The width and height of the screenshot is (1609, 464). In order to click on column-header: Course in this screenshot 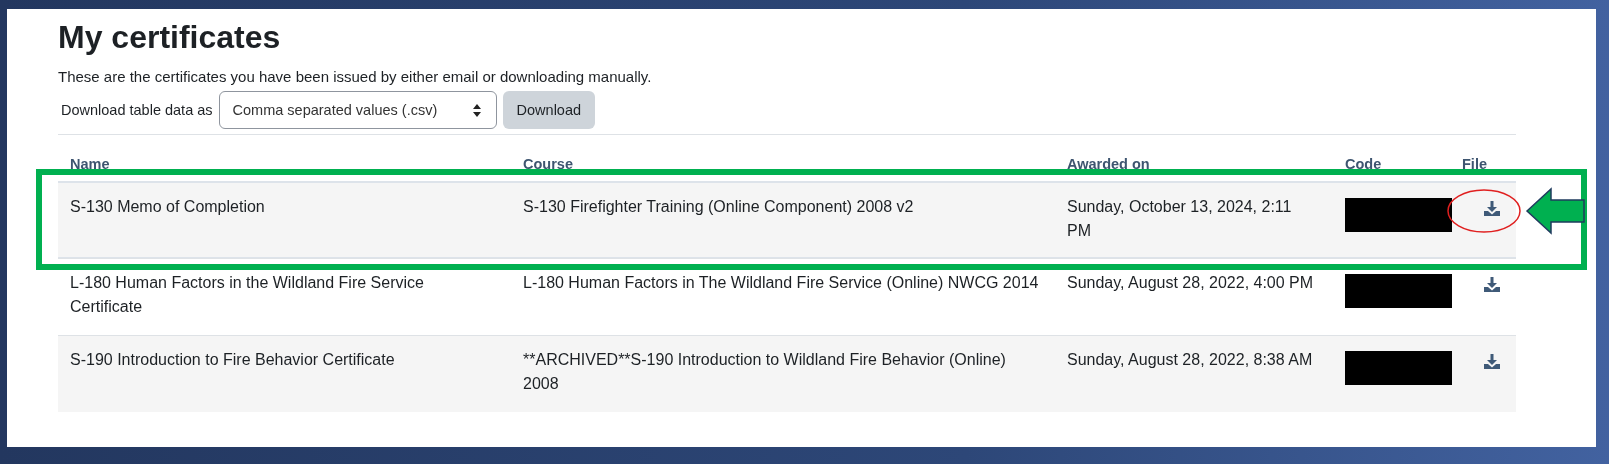, I will do `click(548, 164)`.